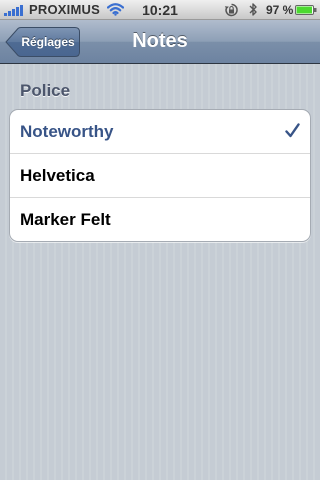 This screenshot has width=320, height=480. What do you see at coordinates (253, 9) in the screenshot?
I see `bluetooth-icon` at bounding box center [253, 9].